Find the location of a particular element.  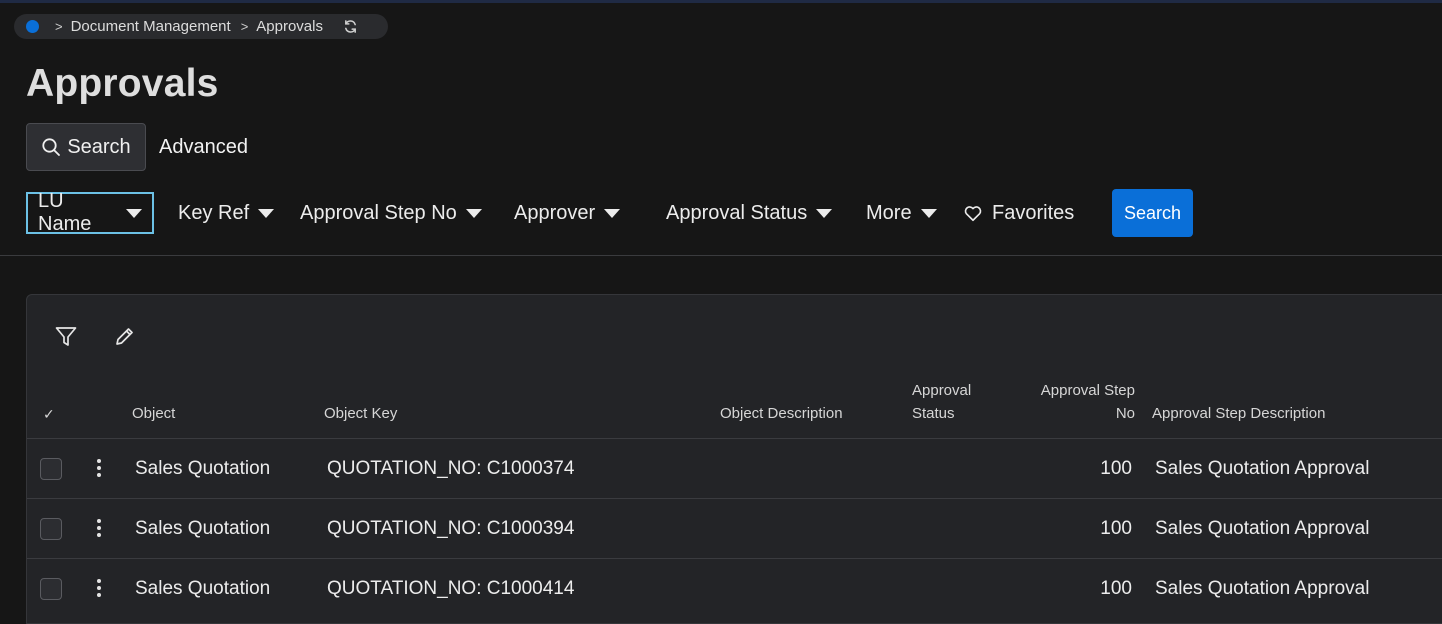

home-dot-icon is located at coordinates (32, 26).